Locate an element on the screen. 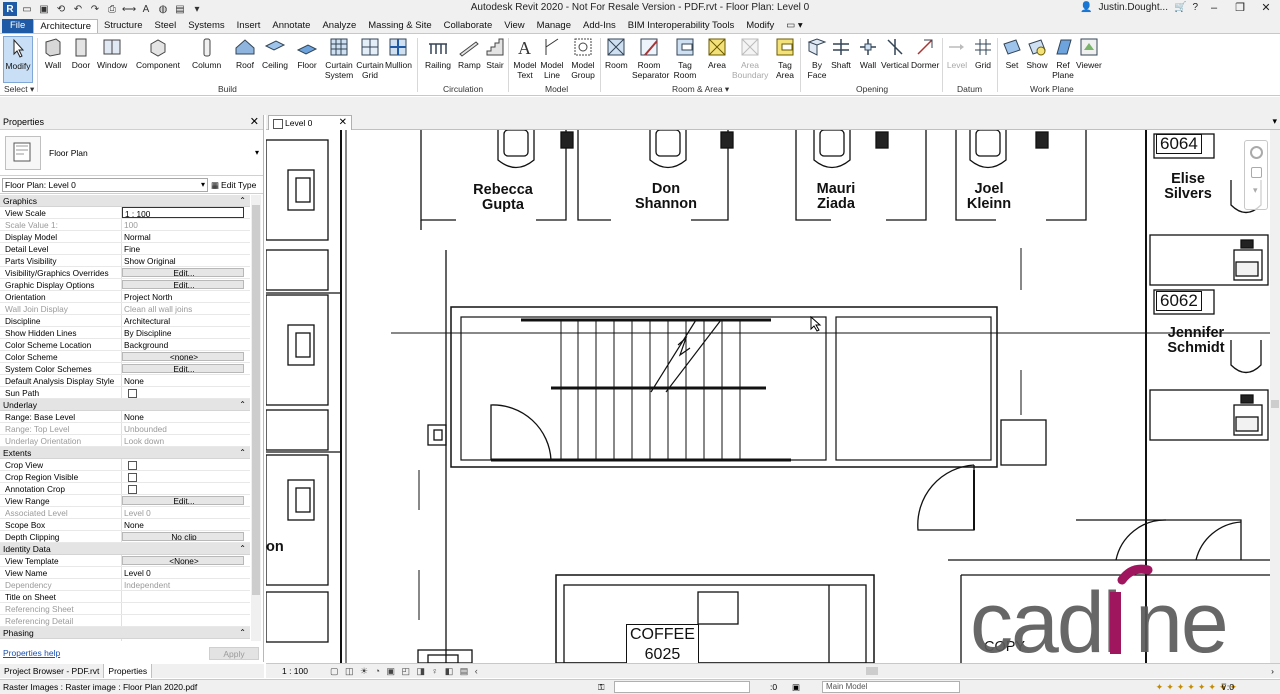 The width and height of the screenshot is (1280, 694). tab-properties: Properties is located at coordinates (128, 671).